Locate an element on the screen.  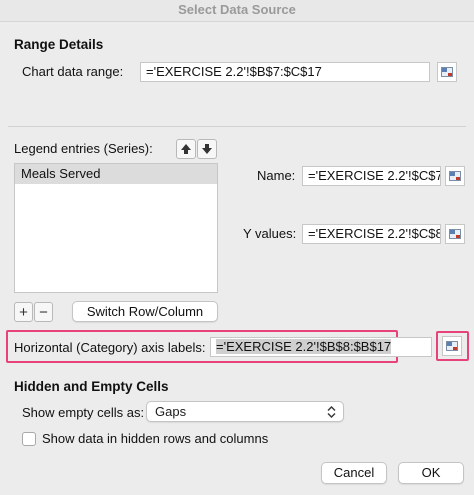
chevron-updown-icon is located at coordinates (331, 412).